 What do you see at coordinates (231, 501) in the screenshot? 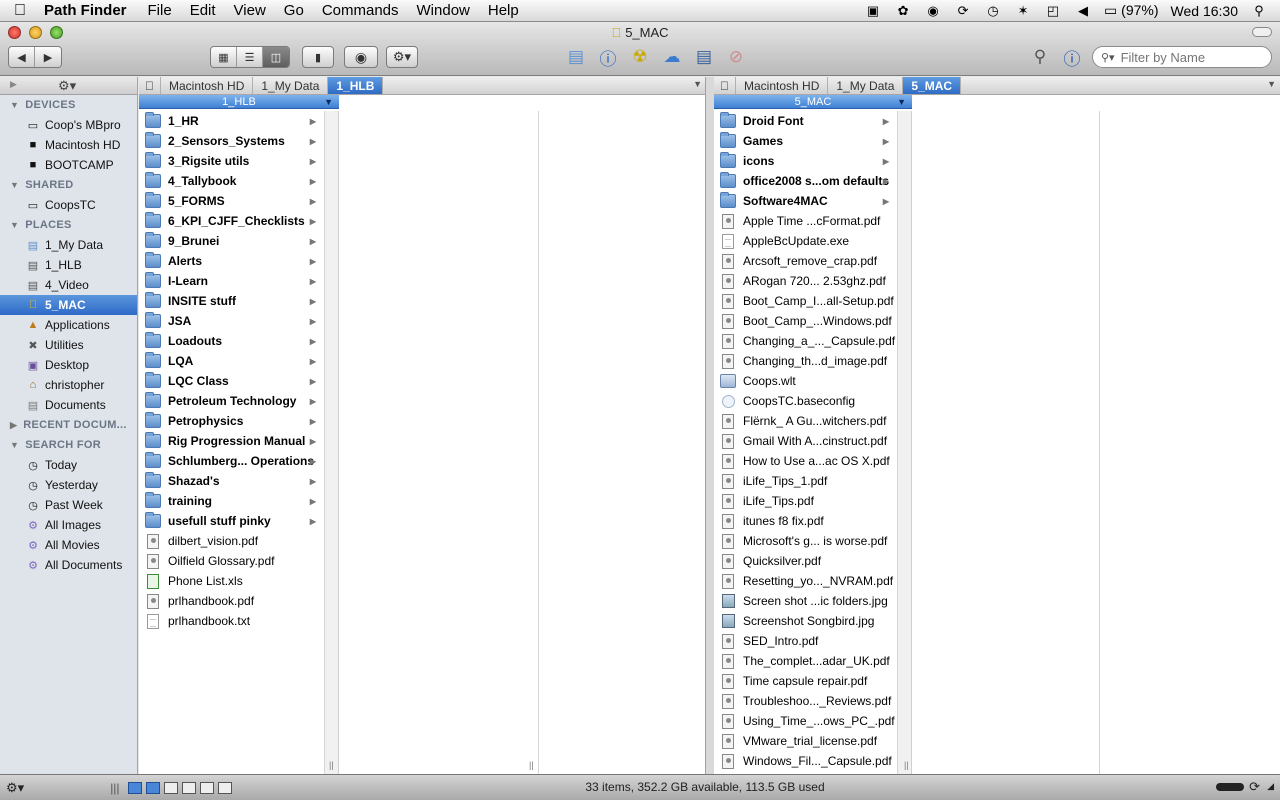
I see `folder-row: training ▶` at bounding box center [231, 501].